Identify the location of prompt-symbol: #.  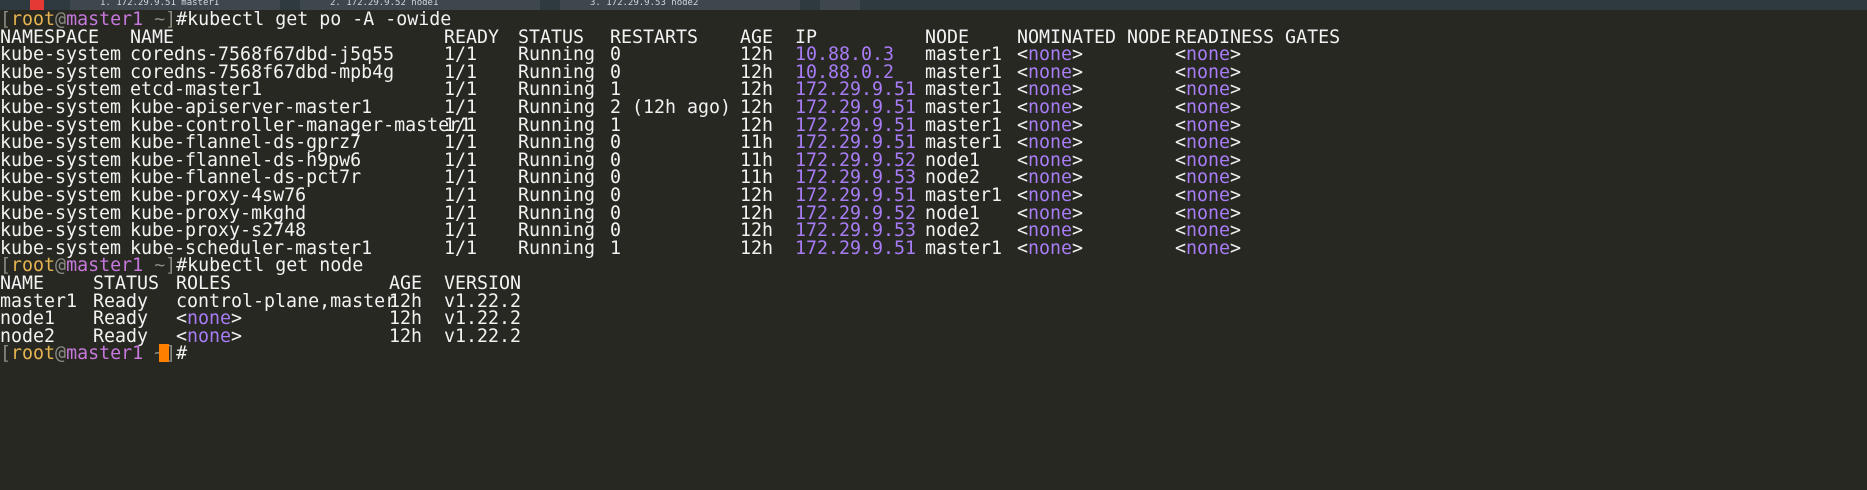
(182, 354).